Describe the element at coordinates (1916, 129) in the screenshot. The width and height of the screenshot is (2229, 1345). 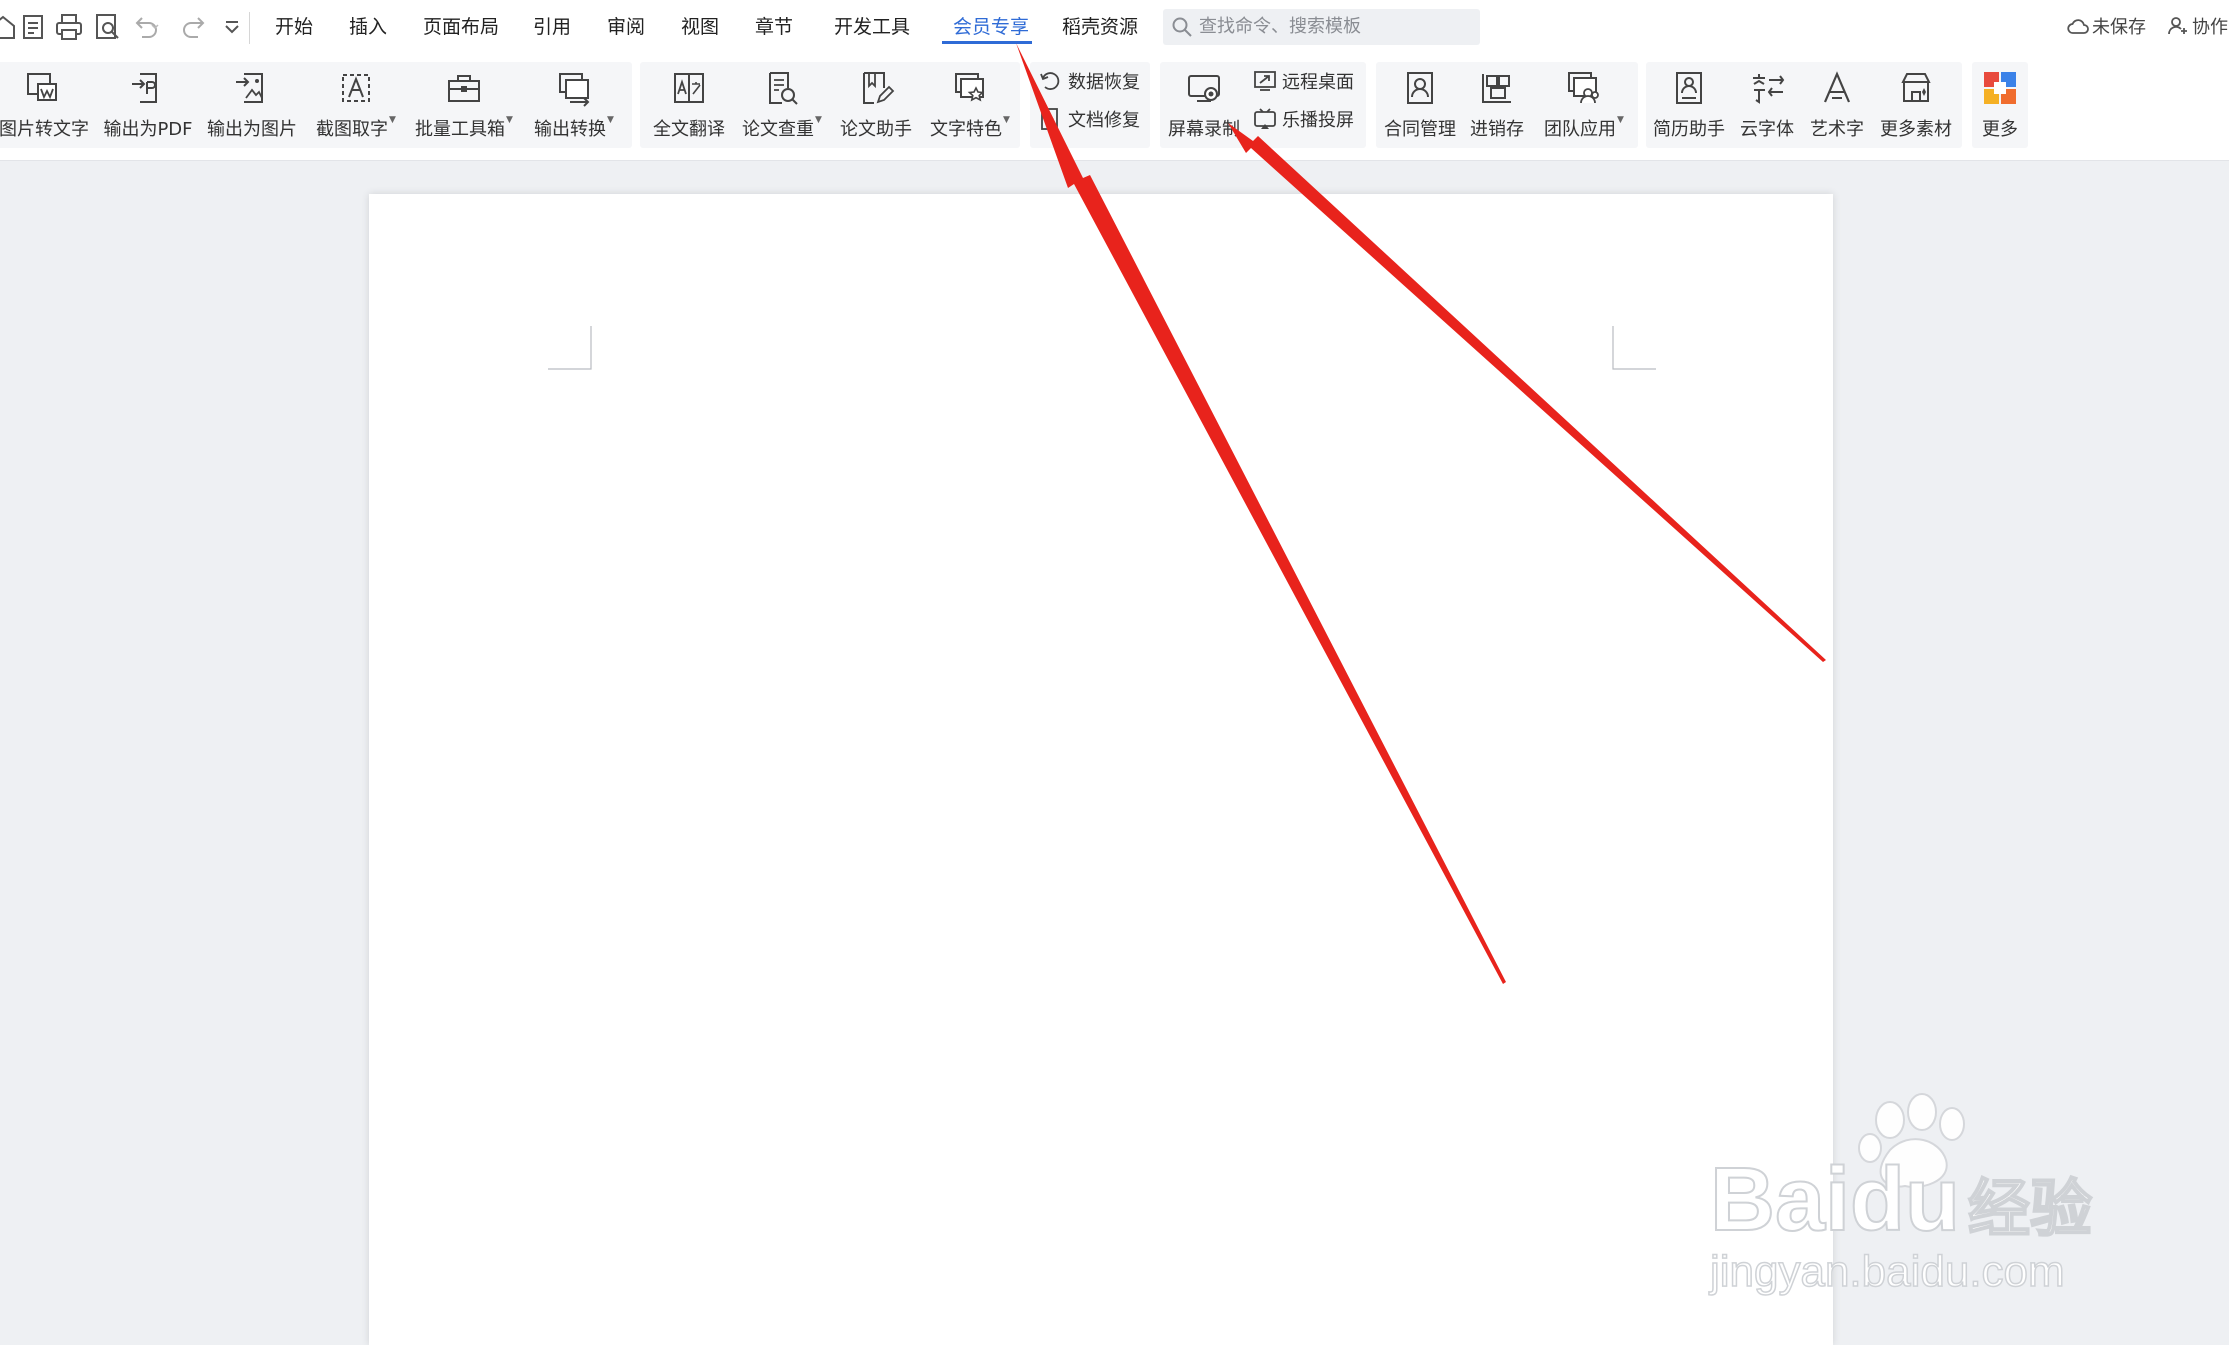
I see `more-materials-label: 更多素材` at that location.